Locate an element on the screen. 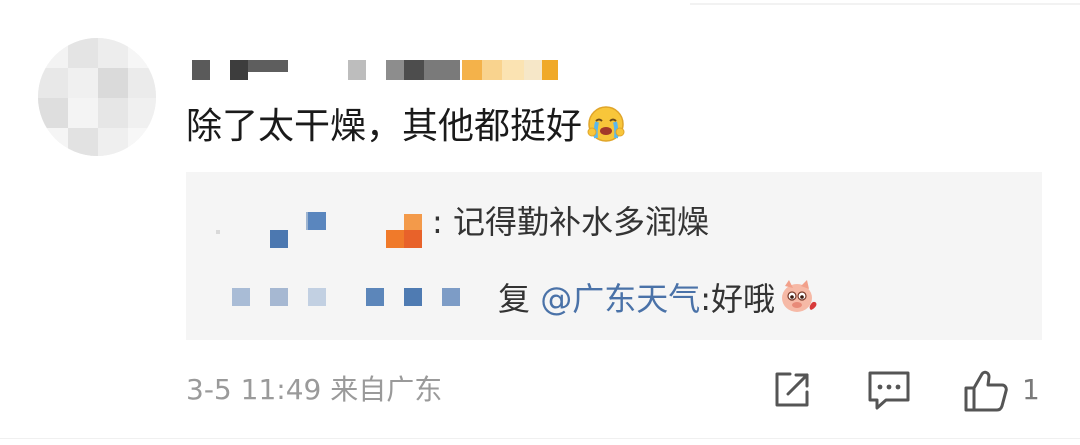 This screenshot has width=1080, height=445. reply-item: : 记得勤补水多润燥 is located at coordinates (614, 214).